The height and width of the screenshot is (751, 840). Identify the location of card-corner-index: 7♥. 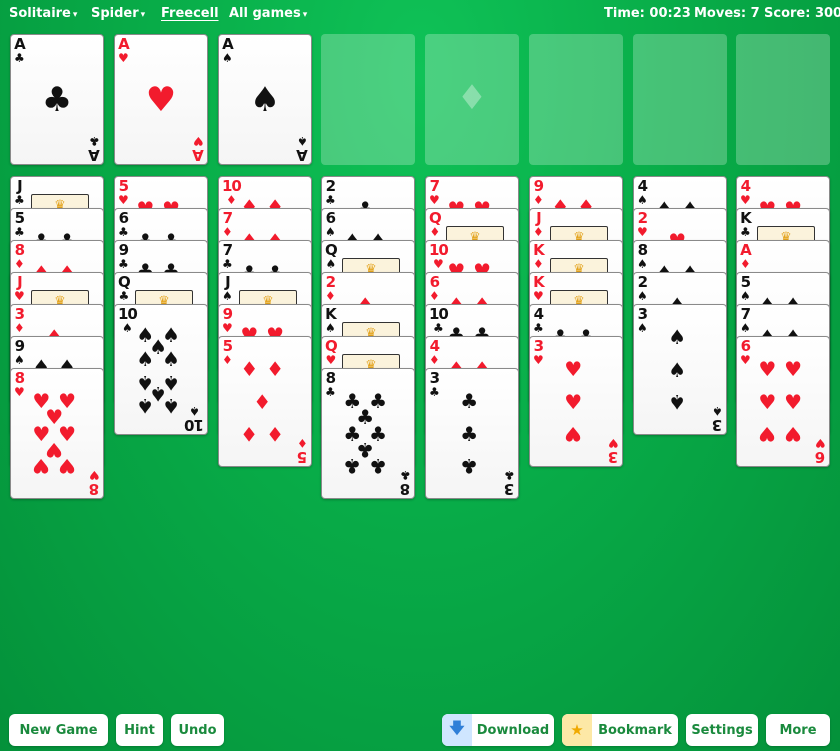
(434, 193).